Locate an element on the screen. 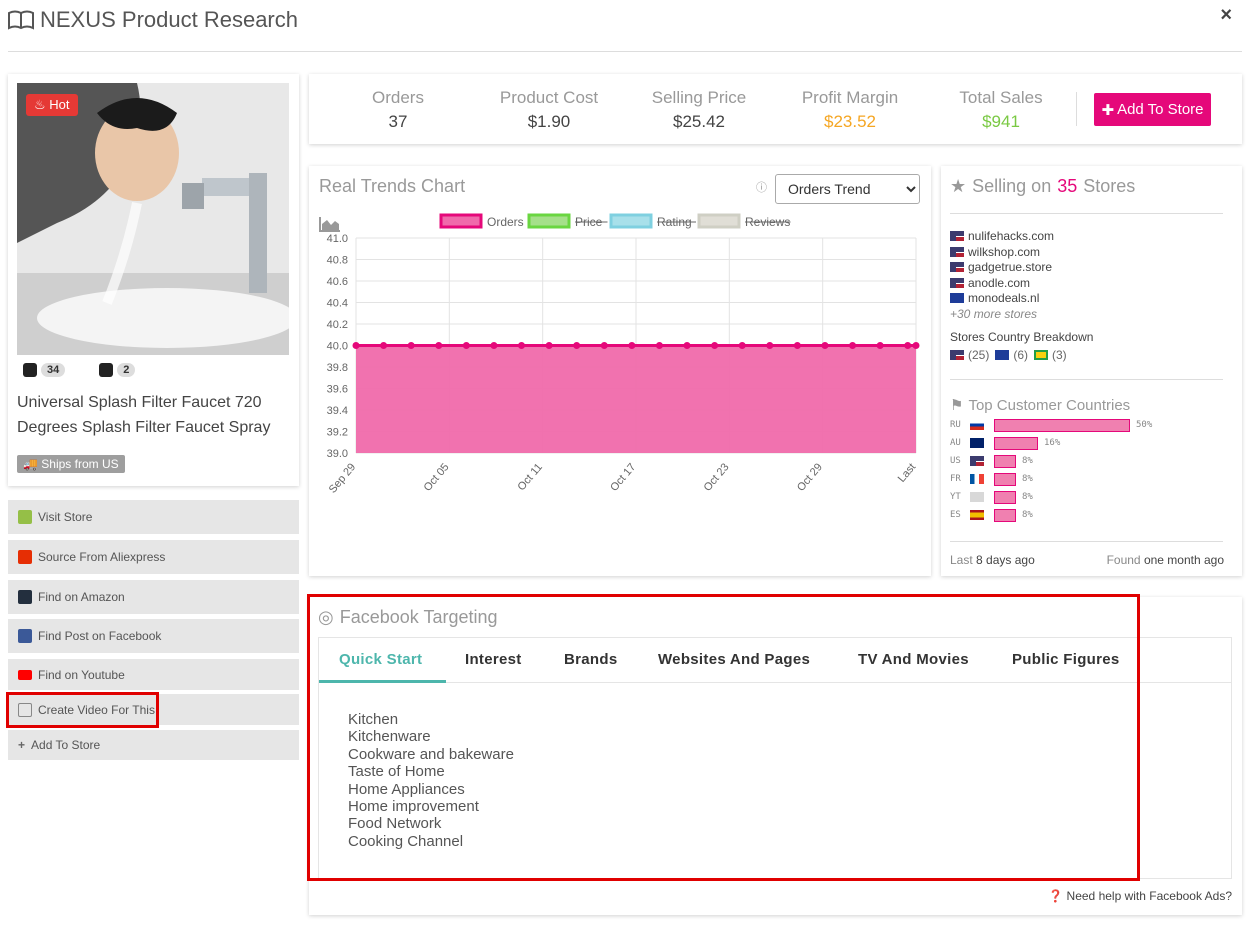 Image resolution: width=1250 pixels, height=947 pixels. source-aliexpress-button: Source From Aliexpress is located at coordinates (153, 557).